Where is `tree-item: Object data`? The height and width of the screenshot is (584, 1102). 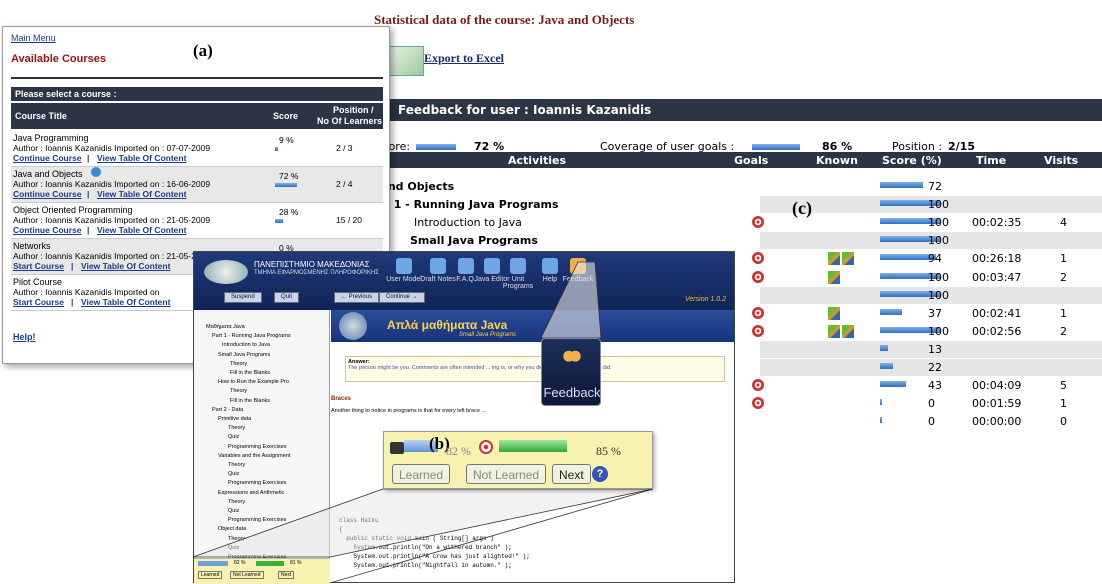 tree-item: Object data is located at coordinates (232, 529).